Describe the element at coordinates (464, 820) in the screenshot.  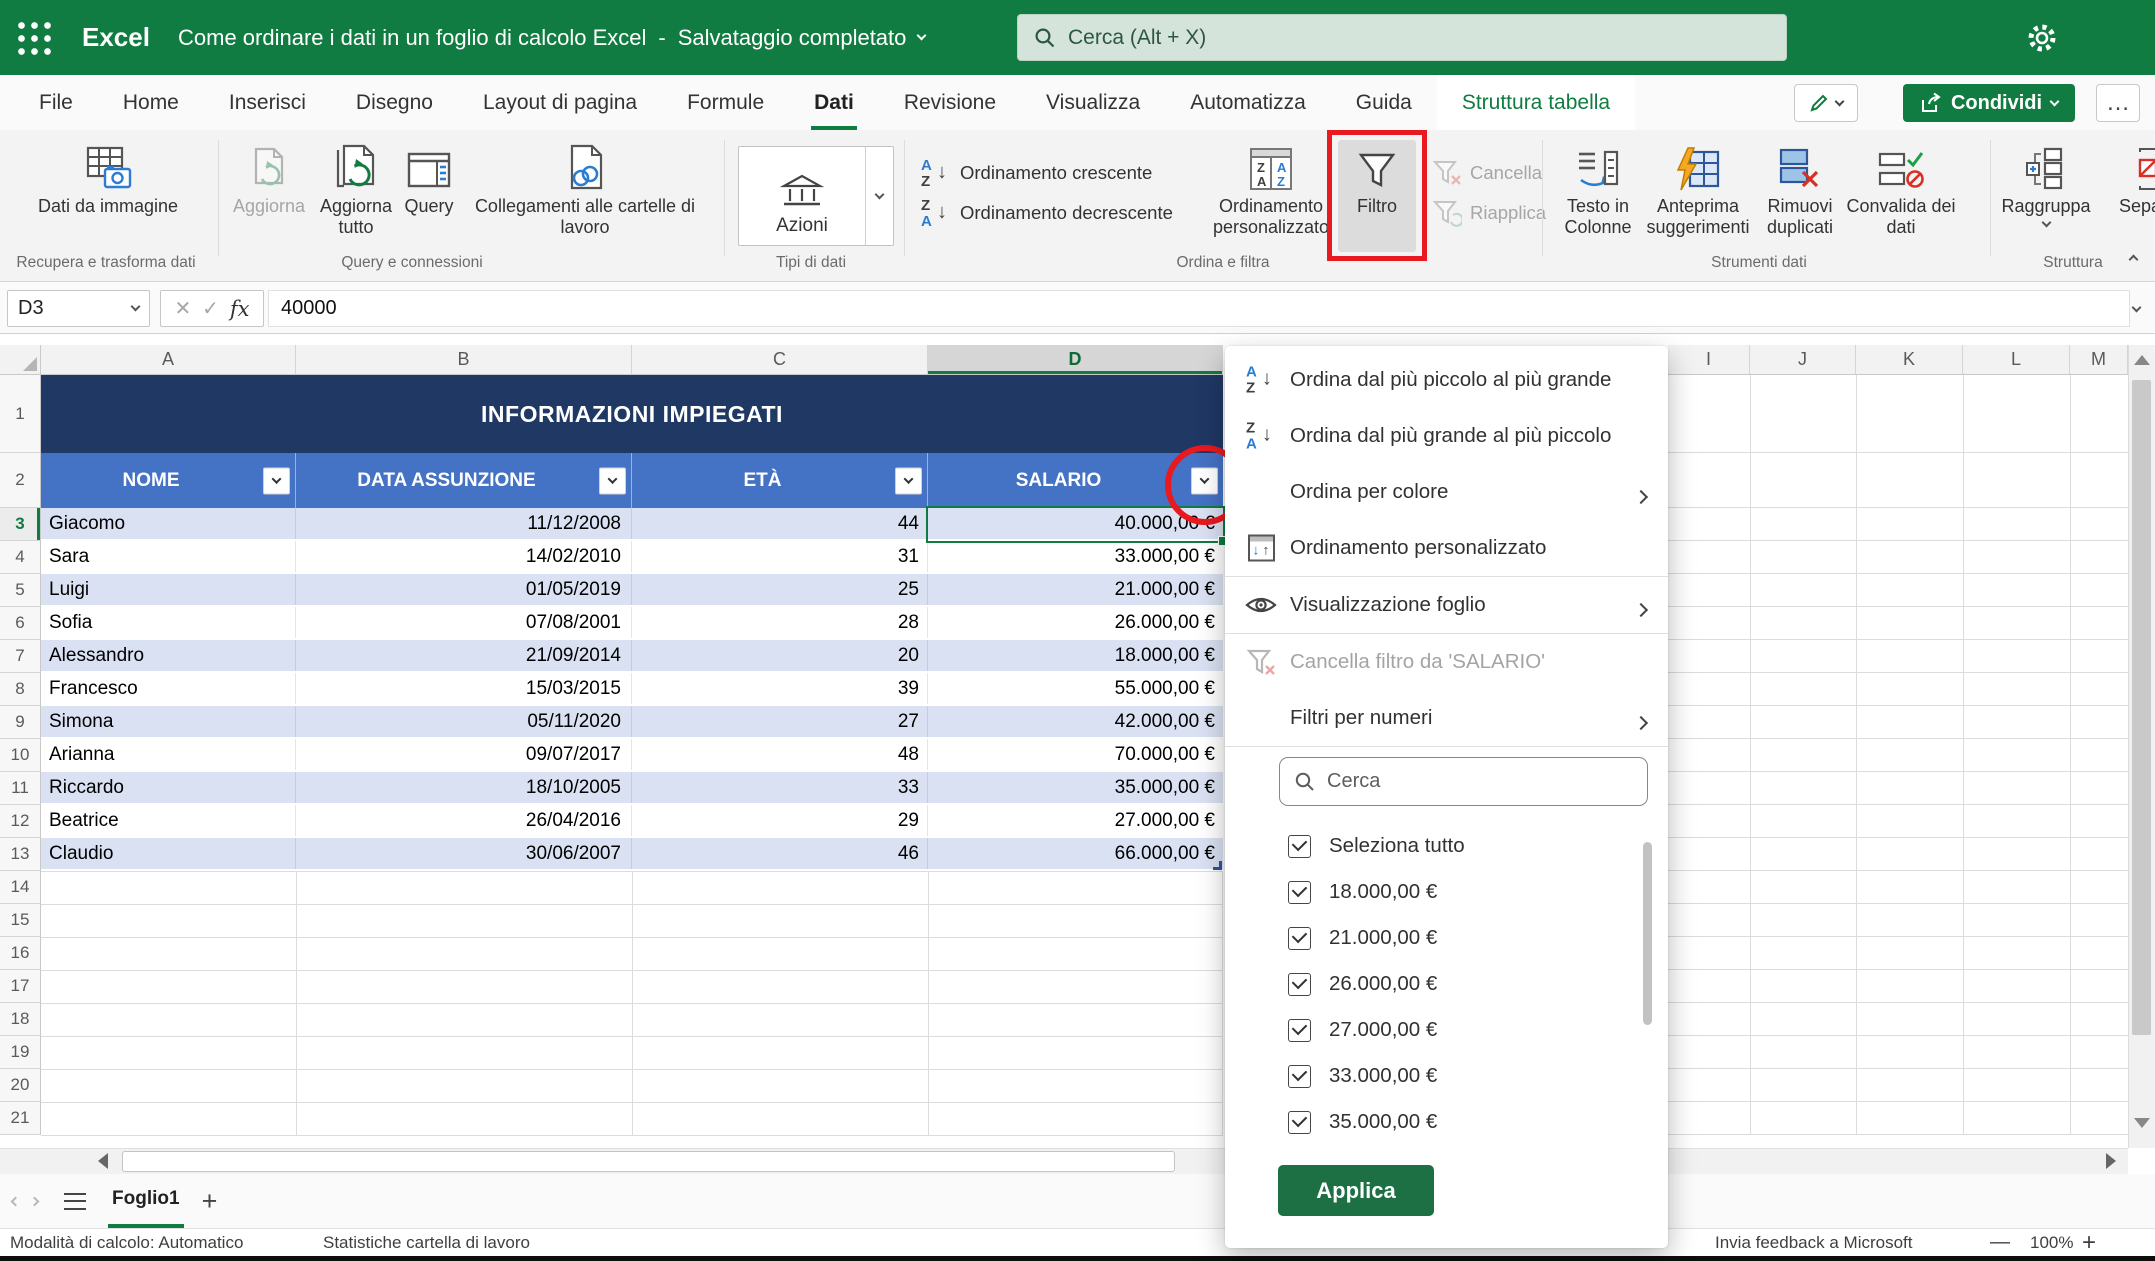
I see `cell-data-assunzione: 26/04/2016` at that location.